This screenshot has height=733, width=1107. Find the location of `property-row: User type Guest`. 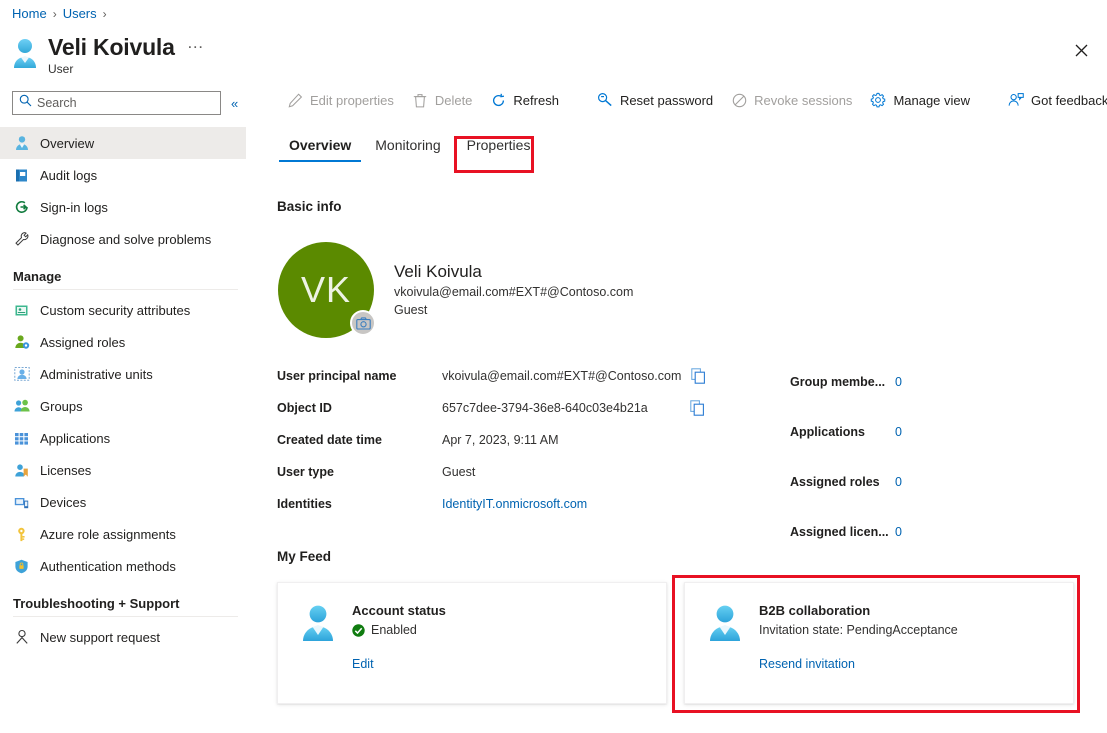

property-row: User type Guest is located at coordinates (499, 472).